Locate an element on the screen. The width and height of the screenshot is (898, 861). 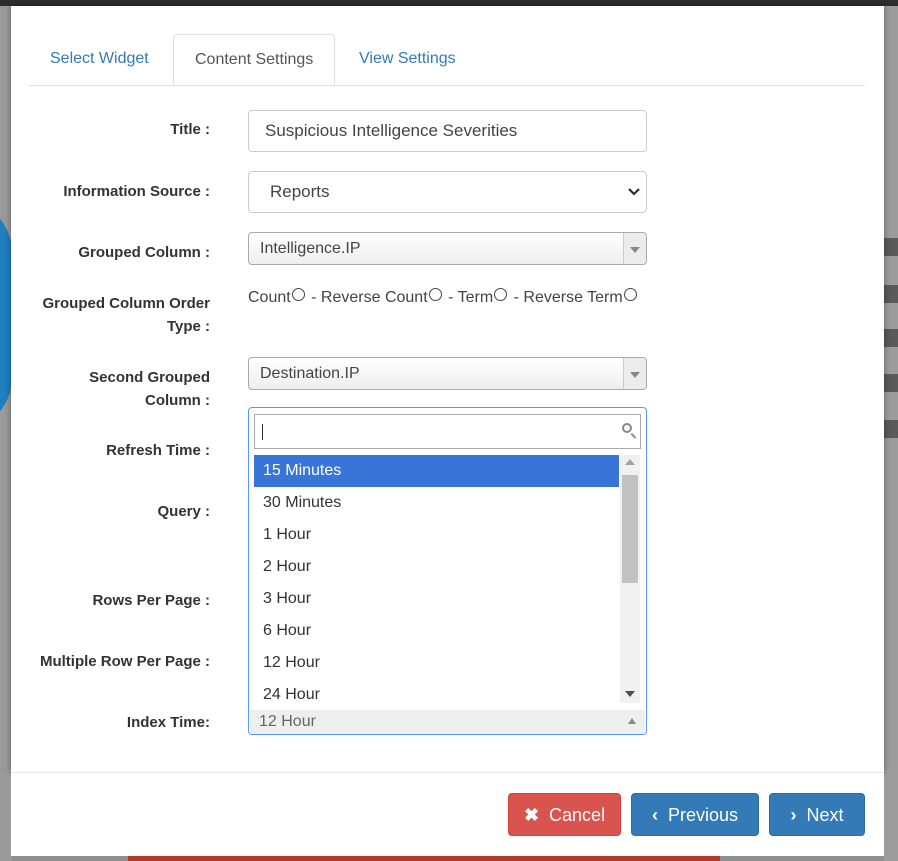
order-reverse-count-label: - Reverse Count is located at coordinates (369, 297).